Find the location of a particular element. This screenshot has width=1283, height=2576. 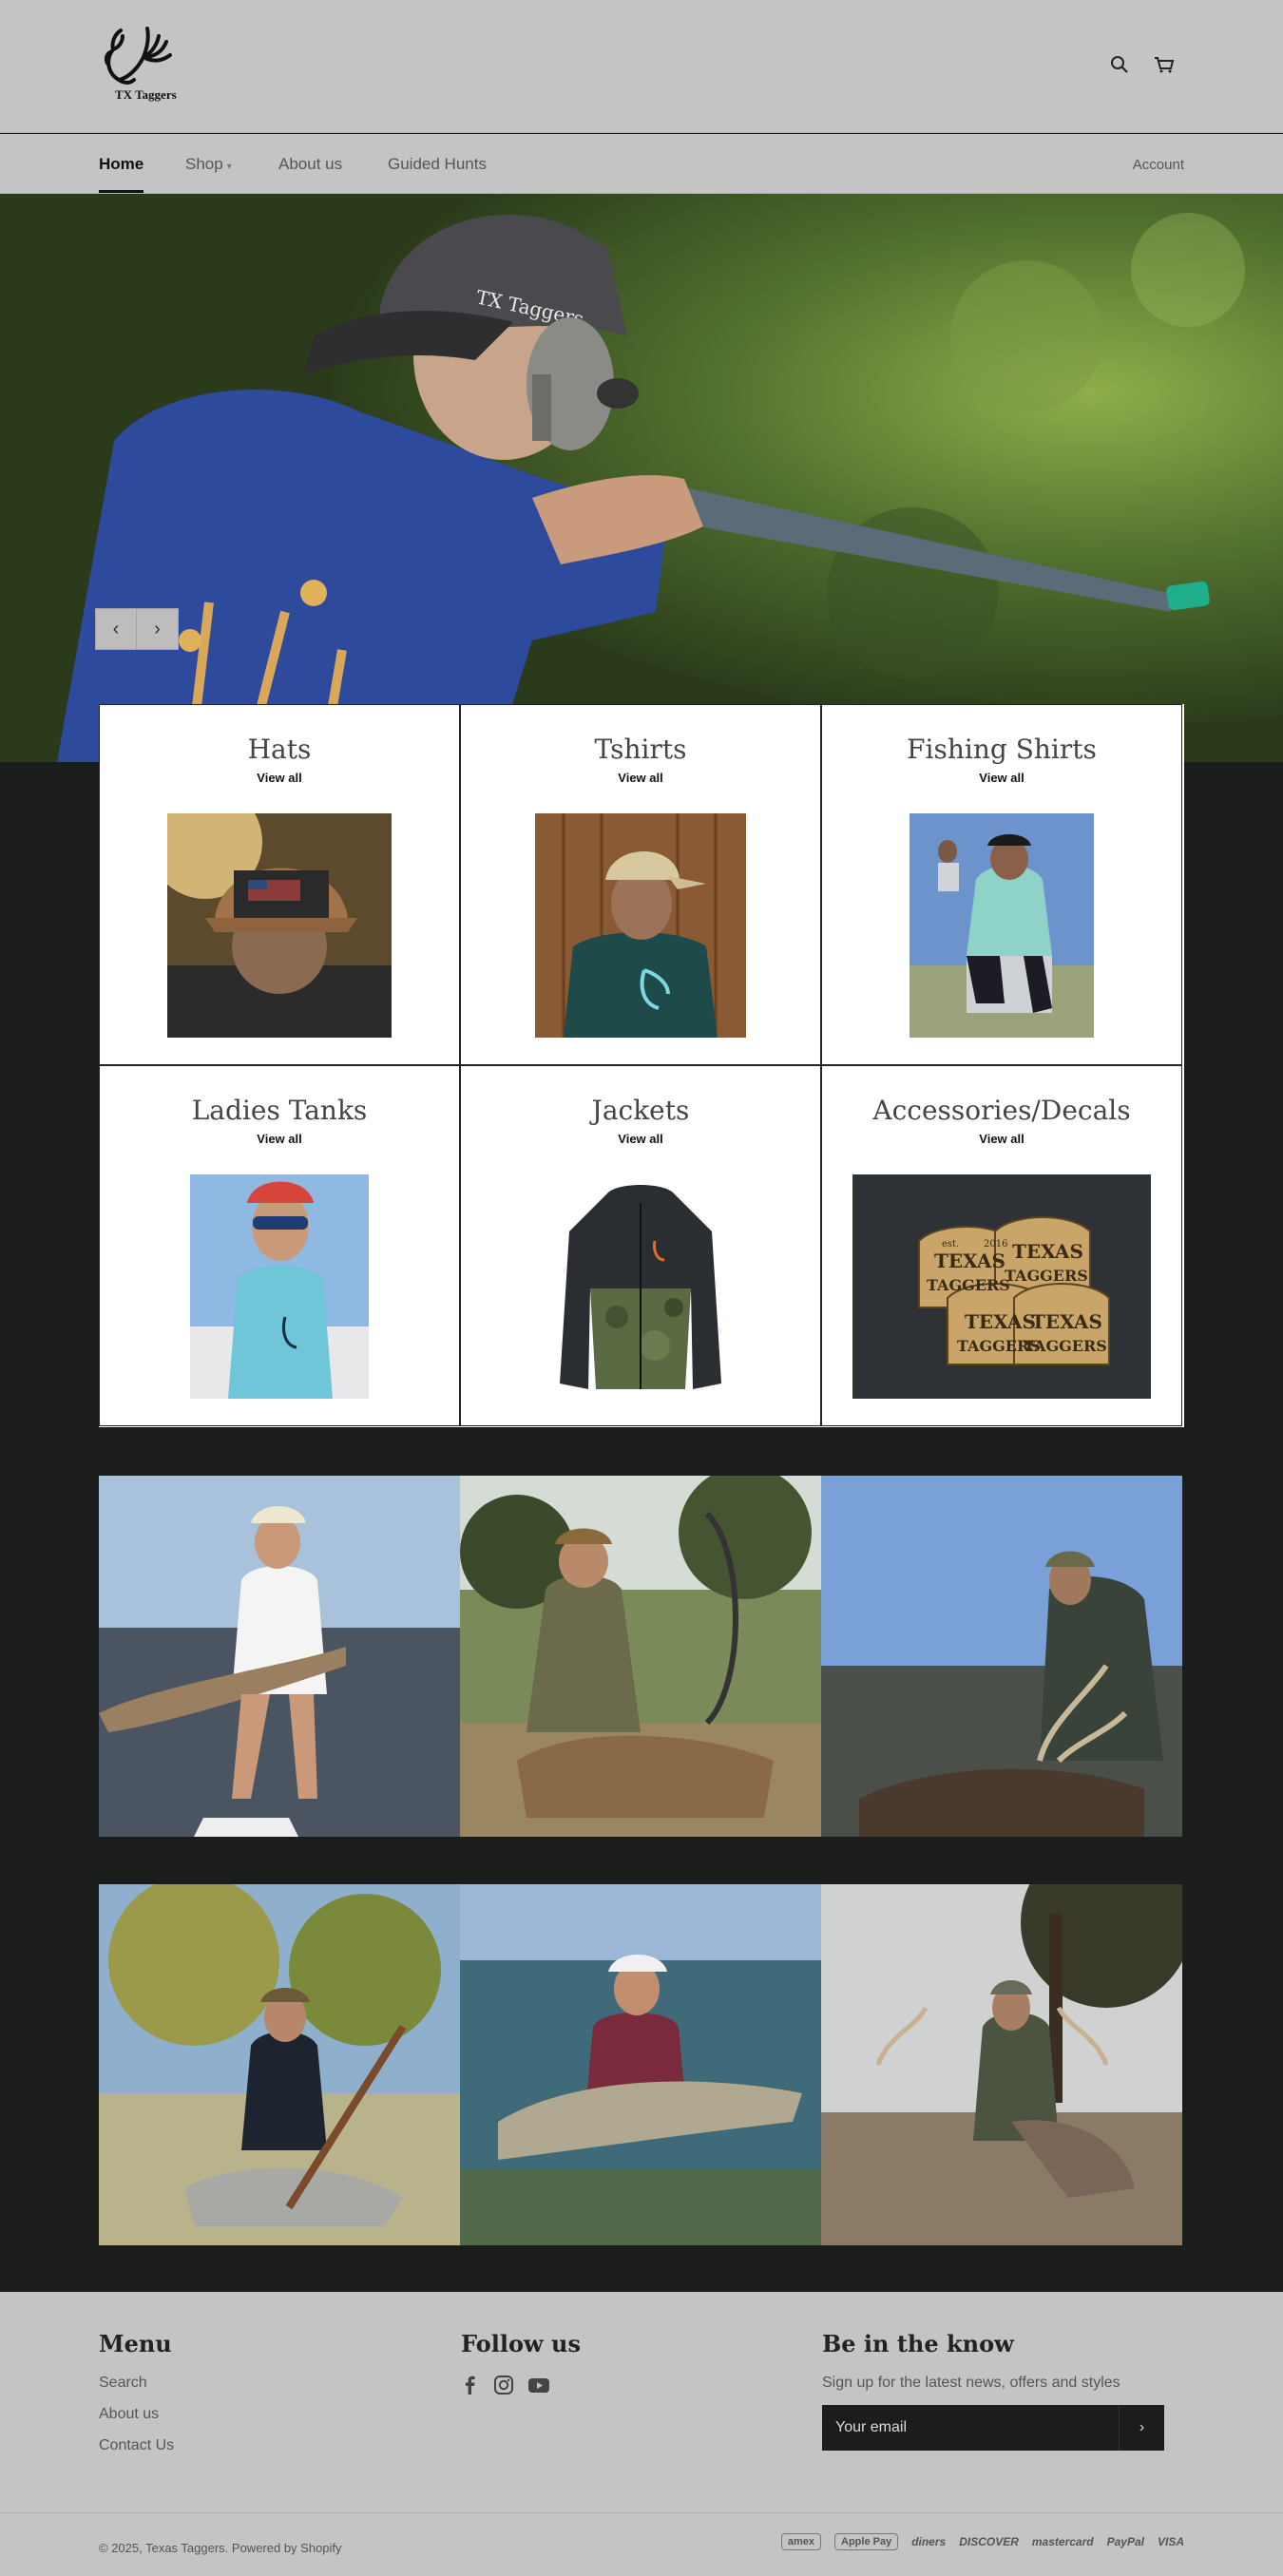

collection-tshirts: Tshirts View all is located at coordinates (641, 884).